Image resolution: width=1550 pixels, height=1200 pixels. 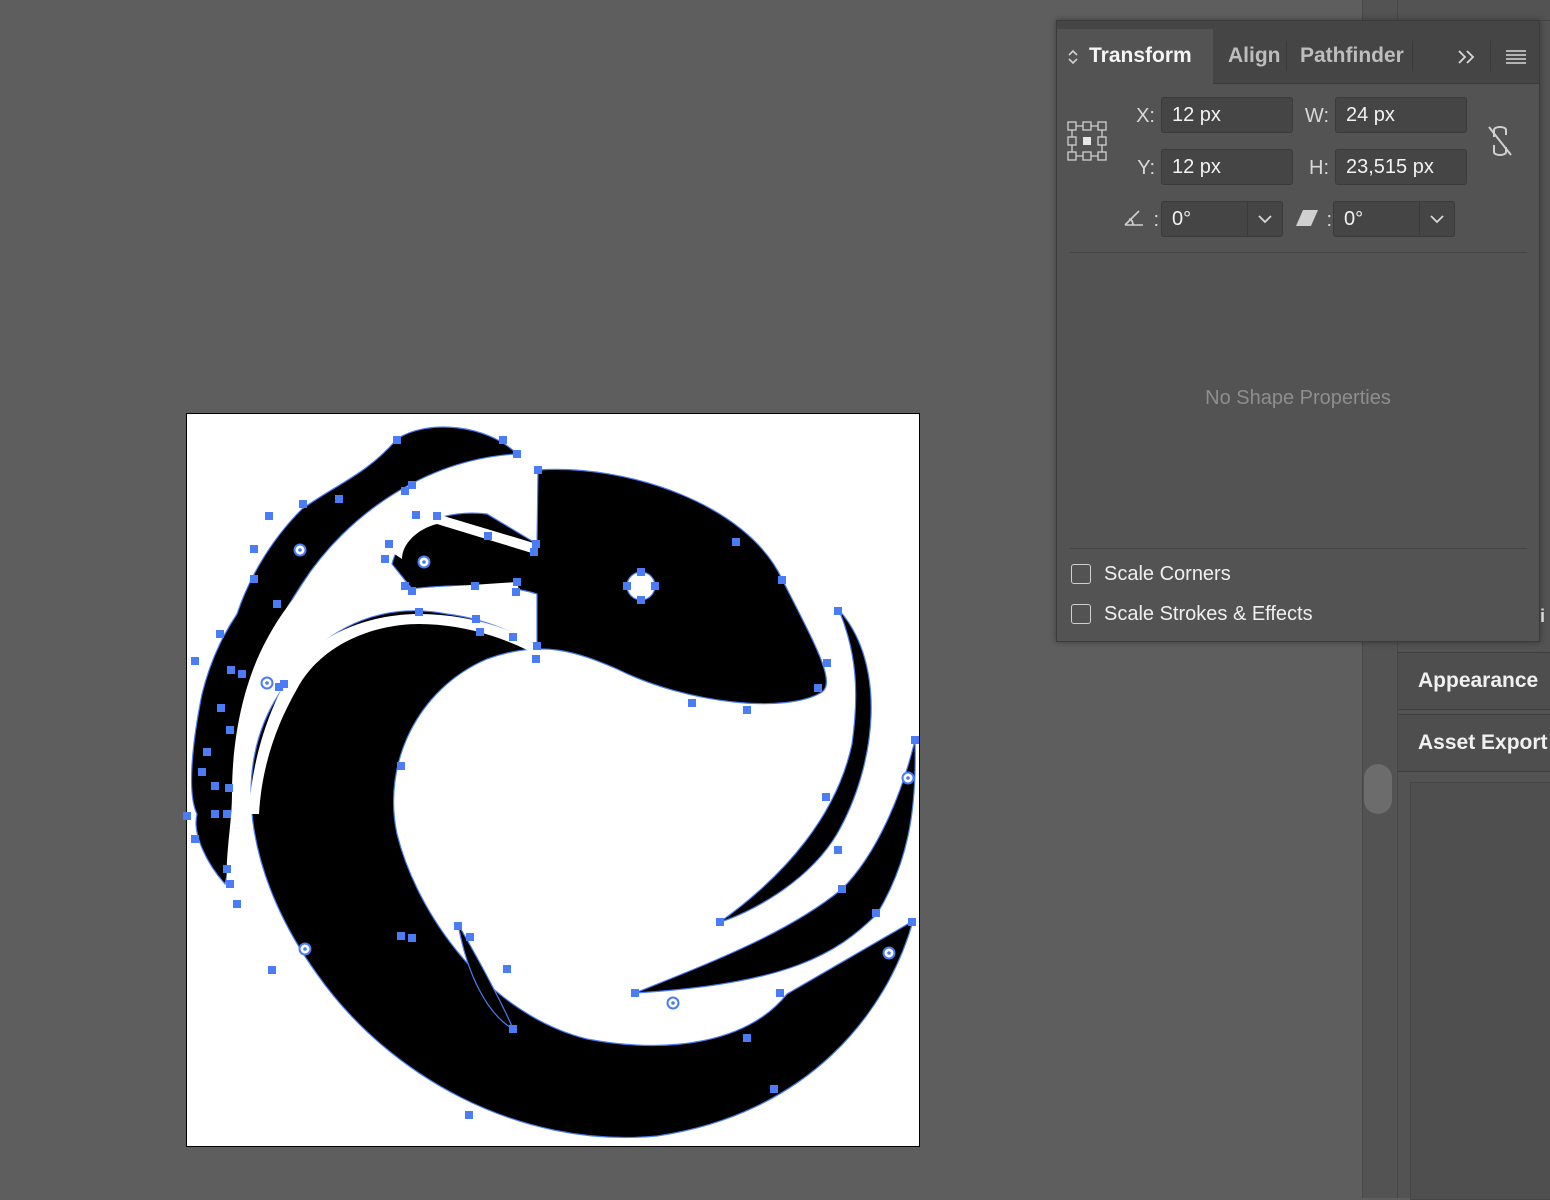 I want to click on appearance-panel-header: Appearance, so click(x=1474, y=681).